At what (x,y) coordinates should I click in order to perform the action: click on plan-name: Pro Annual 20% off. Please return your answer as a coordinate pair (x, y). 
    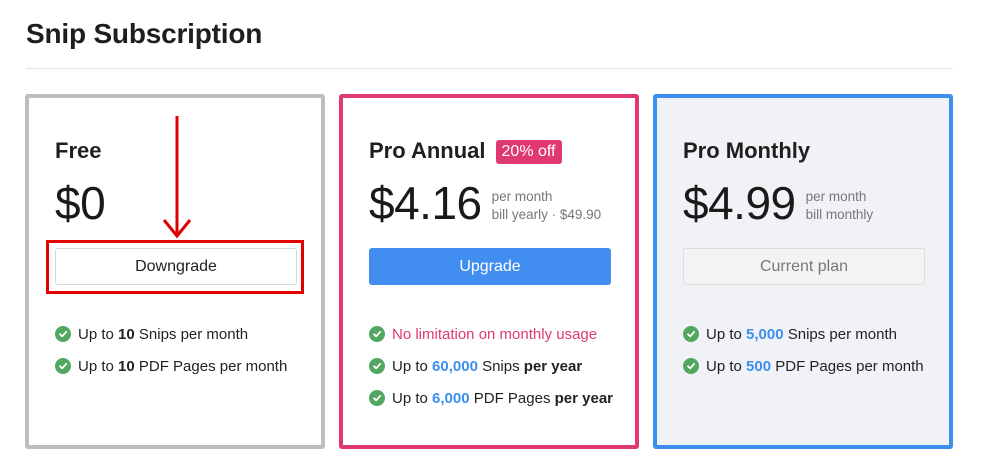
    Looking at the image, I should click on (465, 151).